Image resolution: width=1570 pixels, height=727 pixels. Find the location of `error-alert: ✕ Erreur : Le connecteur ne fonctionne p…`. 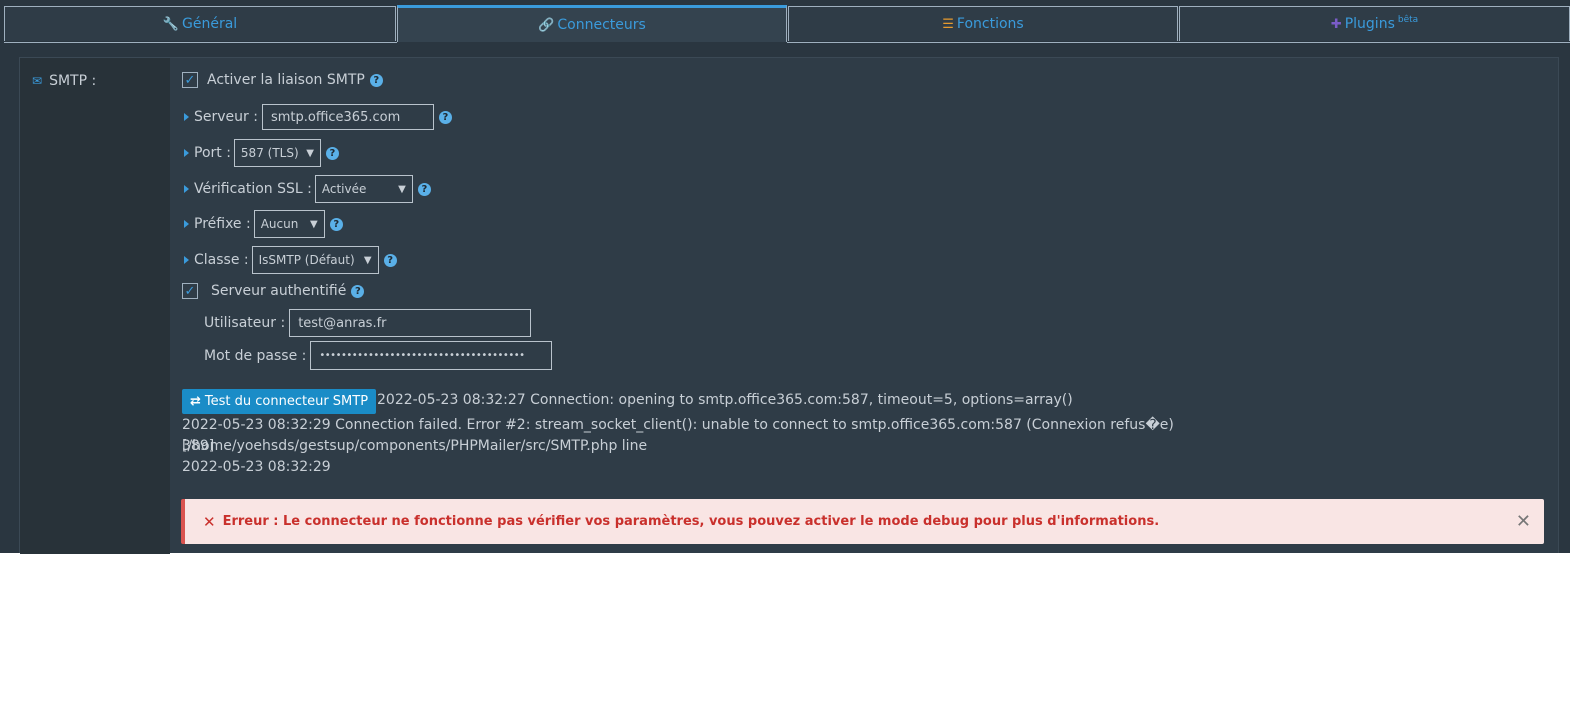

error-alert: ✕ Erreur : Le connecteur ne fonctionne p… is located at coordinates (862, 521).